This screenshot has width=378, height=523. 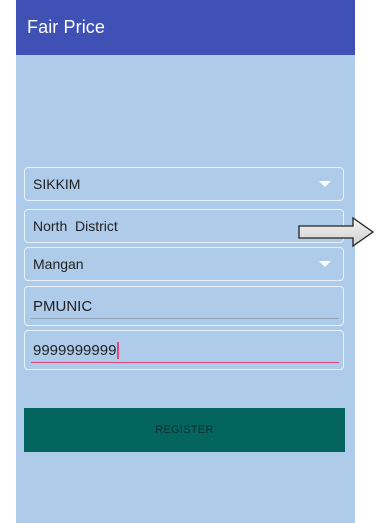 What do you see at coordinates (118, 350) in the screenshot?
I see `text-cursor` at bounding box center [118, 350].